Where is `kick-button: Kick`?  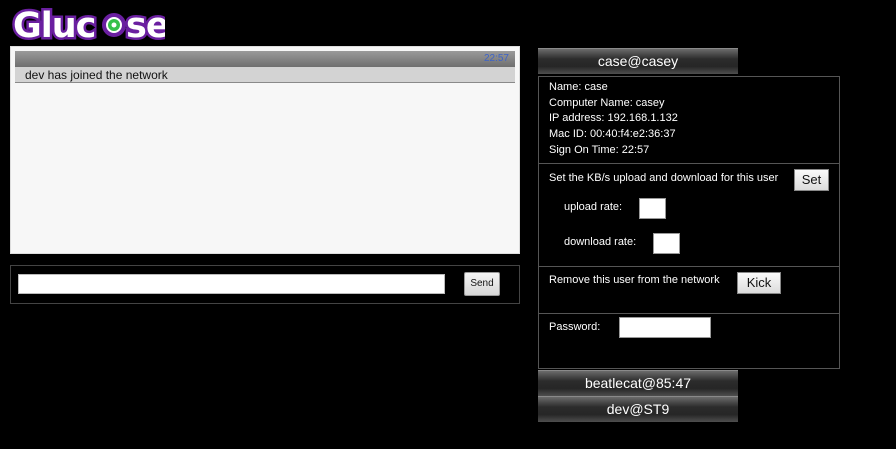 kick-button: Kick is located at coordinates (759, 283).